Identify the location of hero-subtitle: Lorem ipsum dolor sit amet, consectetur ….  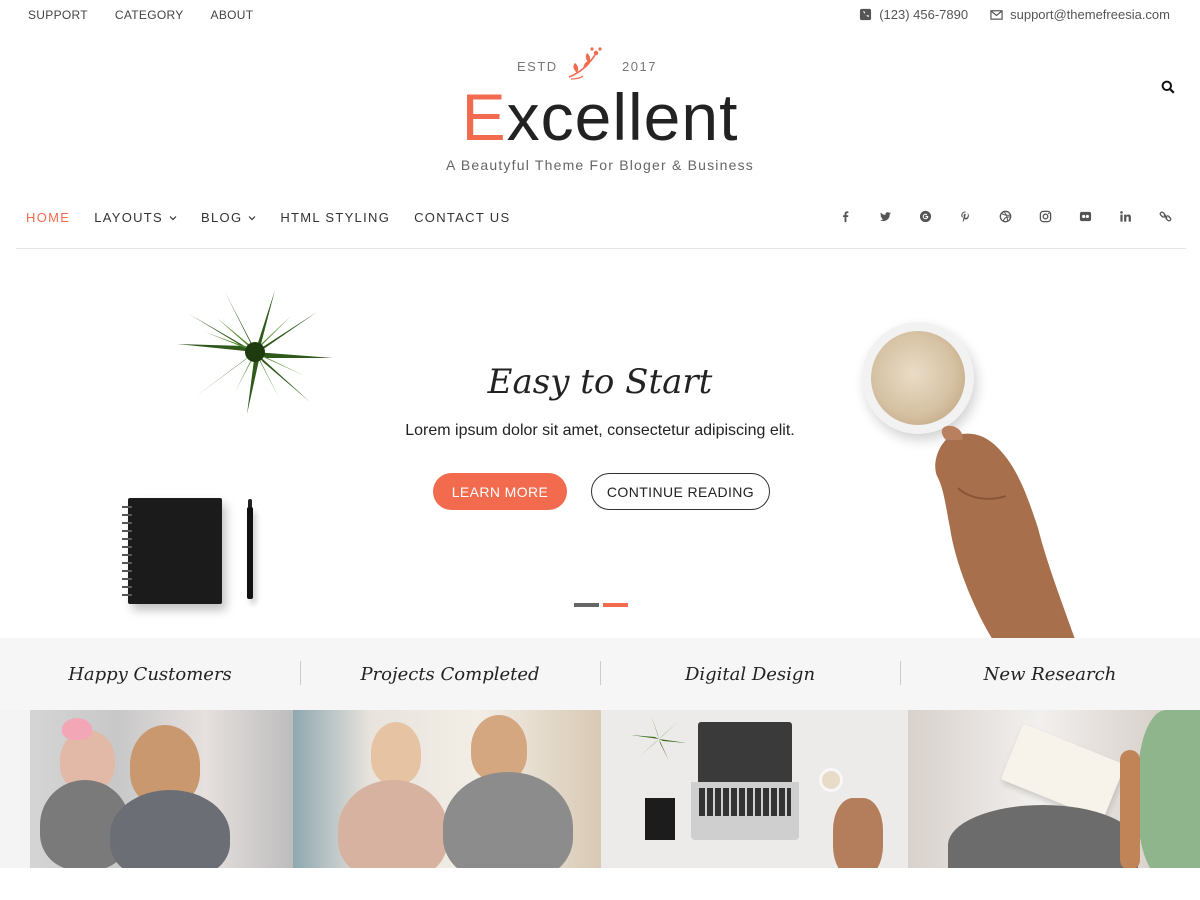
(600, 430).